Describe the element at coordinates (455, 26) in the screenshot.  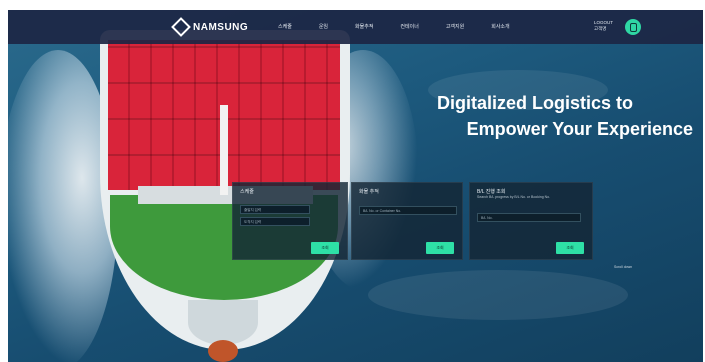
I see `menu-item-support: 고객지원` at that location.